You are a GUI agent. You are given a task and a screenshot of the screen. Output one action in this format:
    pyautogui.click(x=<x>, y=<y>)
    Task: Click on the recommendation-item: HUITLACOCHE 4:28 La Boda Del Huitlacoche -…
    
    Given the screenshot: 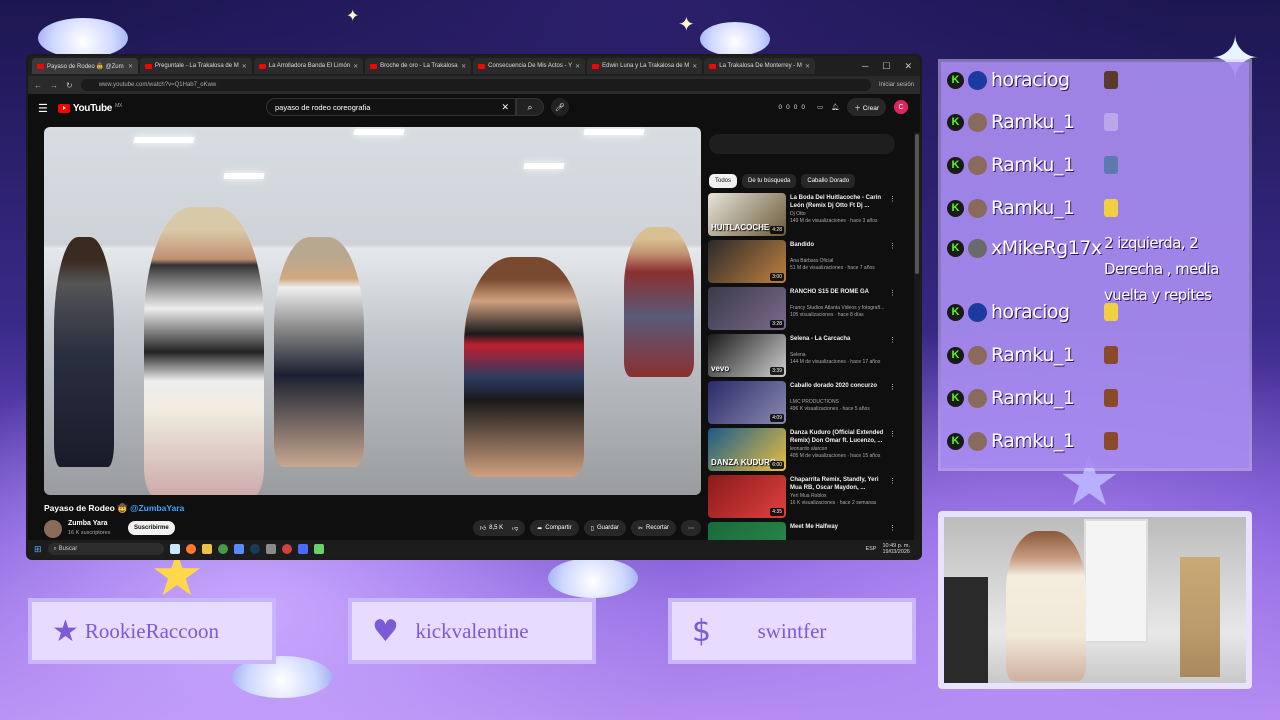 What is the action you would take?
    pyautogui.click(x=803, y=216)
    